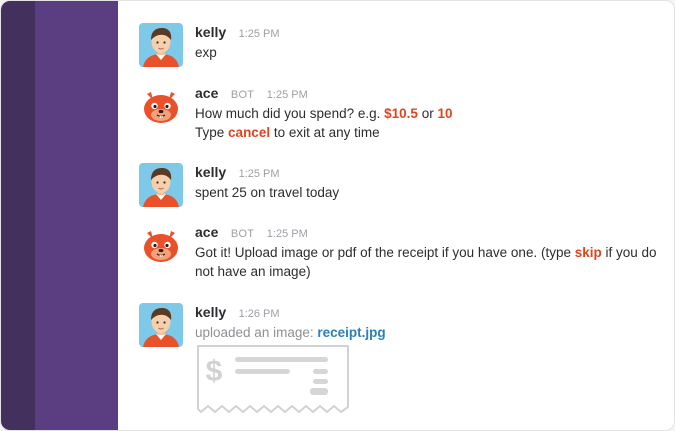  I want to click on upload-notice: uploaded an image:, so click(254, 332).